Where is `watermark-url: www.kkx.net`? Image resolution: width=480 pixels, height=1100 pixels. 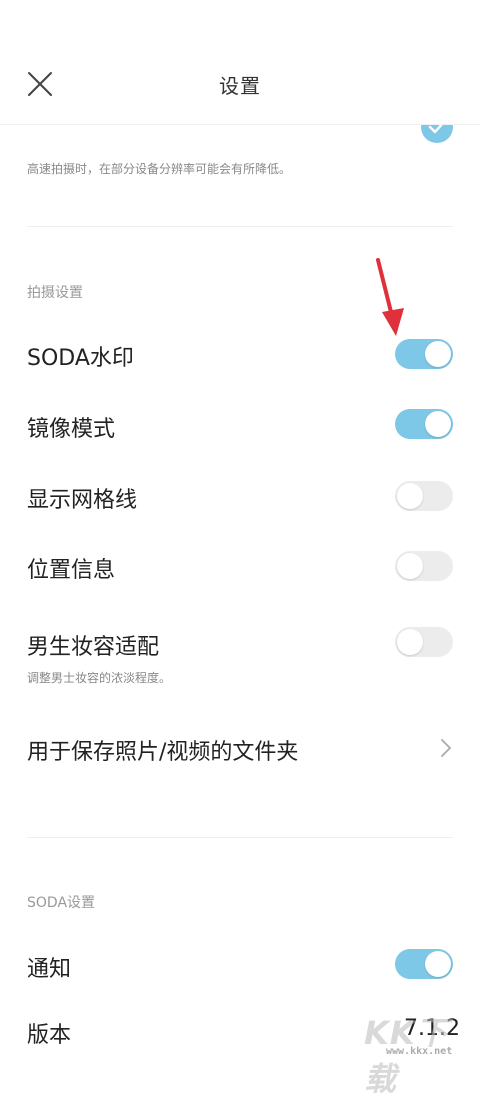 watermark-url: www.kkx.net is located at coordinates (419, 1051).